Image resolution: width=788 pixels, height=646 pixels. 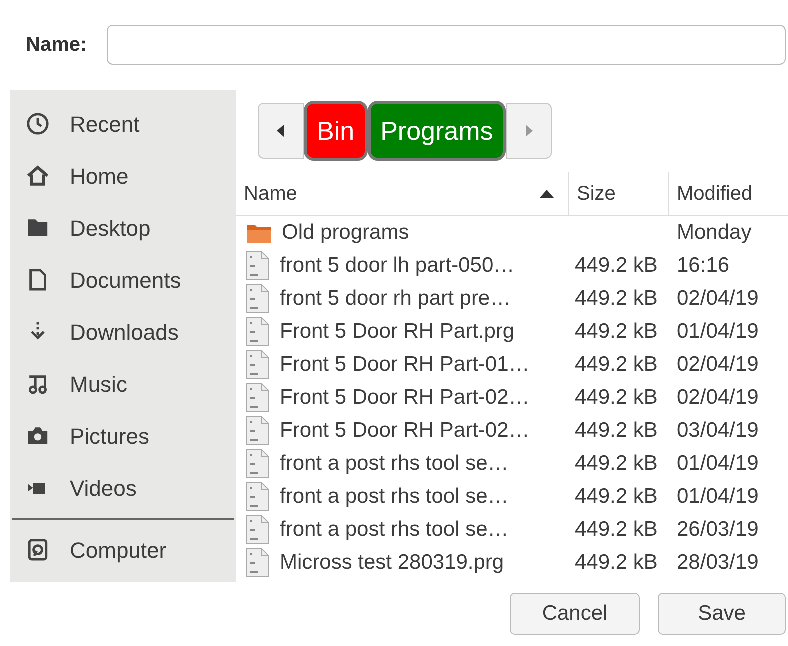 What do you see at coordinates (718, 529) in the screenshot?
I see `modified-date: 26/03/19` at bounding box center [718, 529].